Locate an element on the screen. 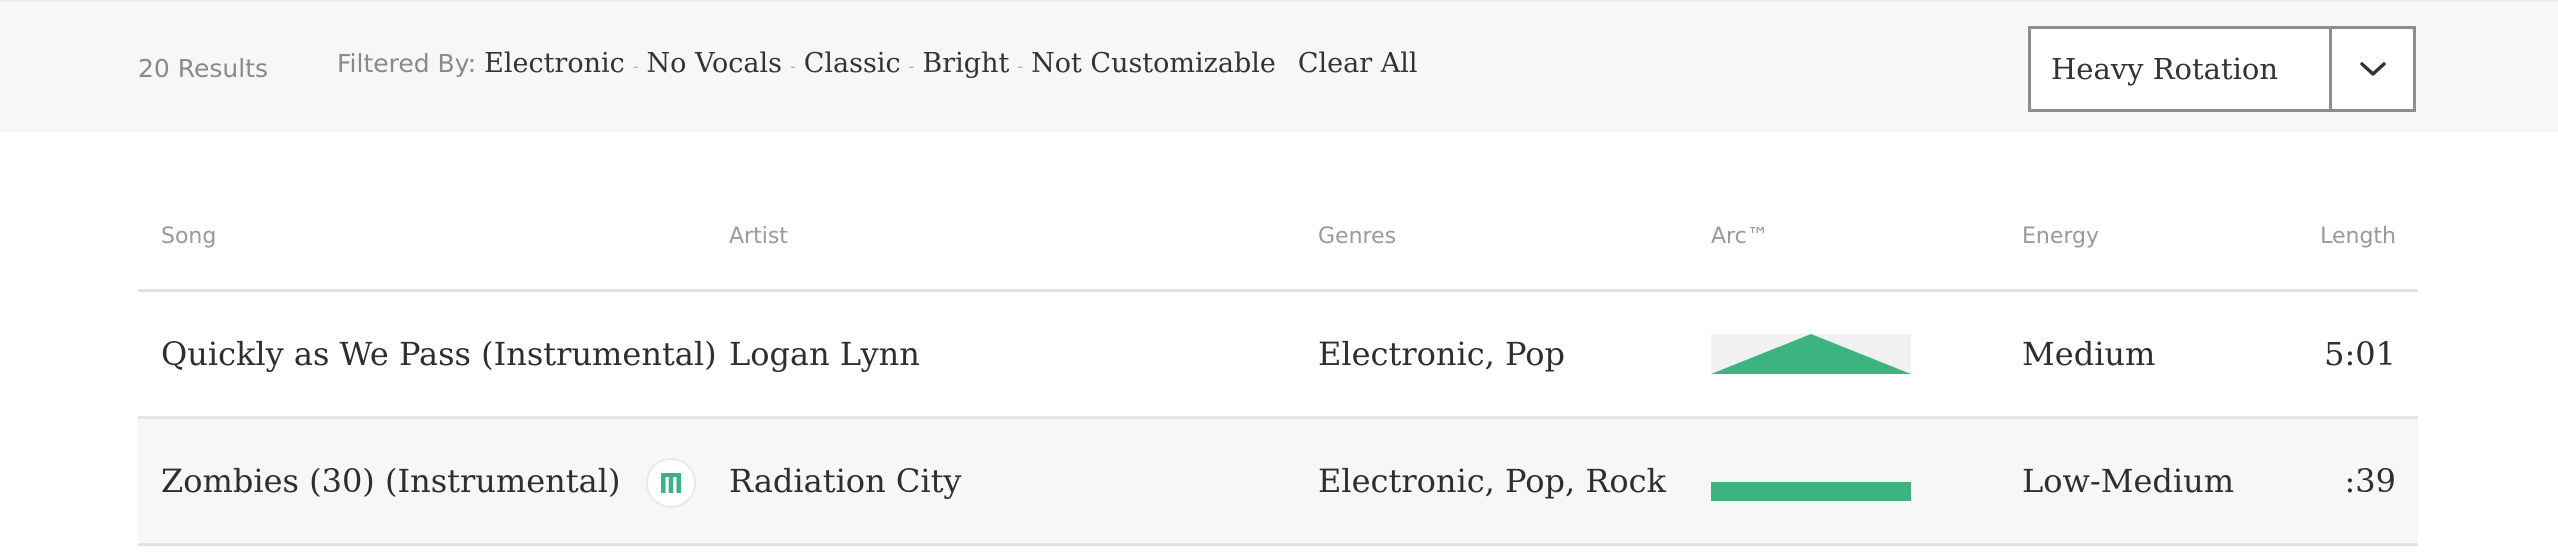 The image size is (2558, 554). filter-chip-electronic: Electronic is located at coordinates (554, 63).